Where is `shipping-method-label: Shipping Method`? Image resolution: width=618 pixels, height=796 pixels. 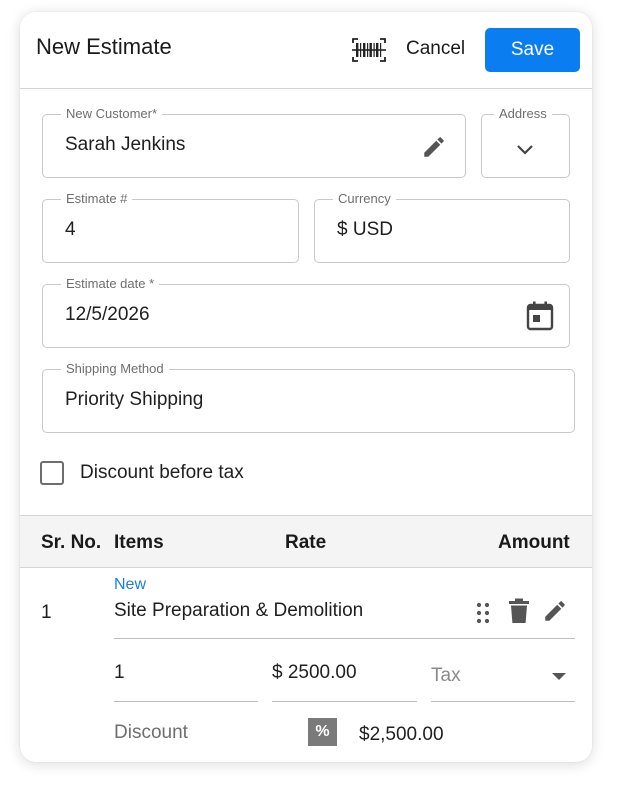
shipping-method-label: Shipping Method is located at coordinates (115, 369).